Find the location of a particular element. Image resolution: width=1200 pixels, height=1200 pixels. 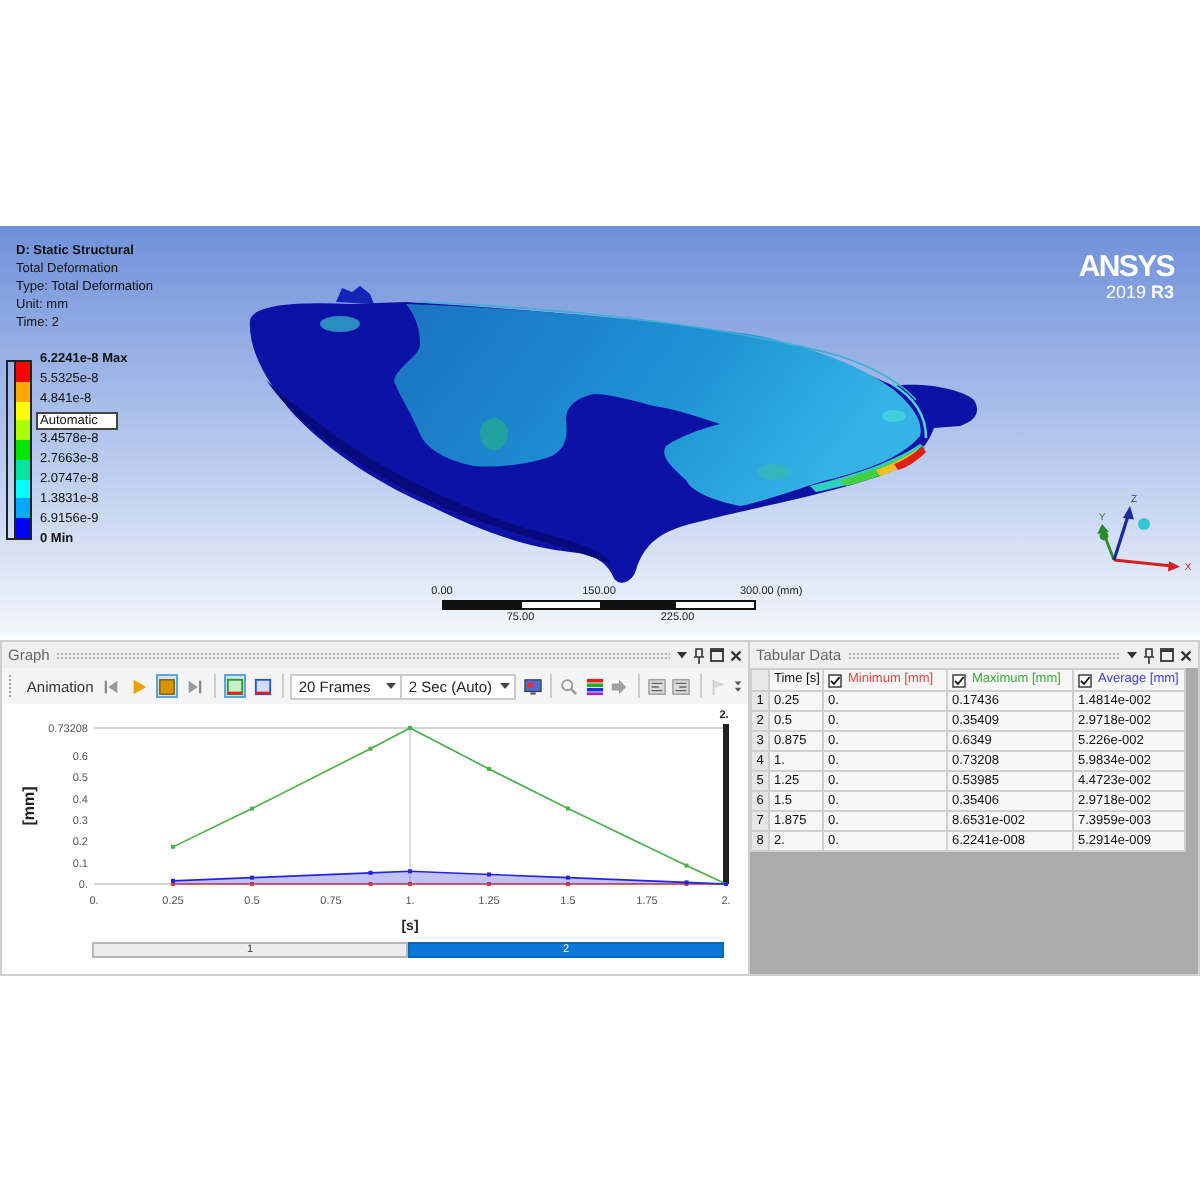

x-axis-arrow is located at coordinates (1146, 565).